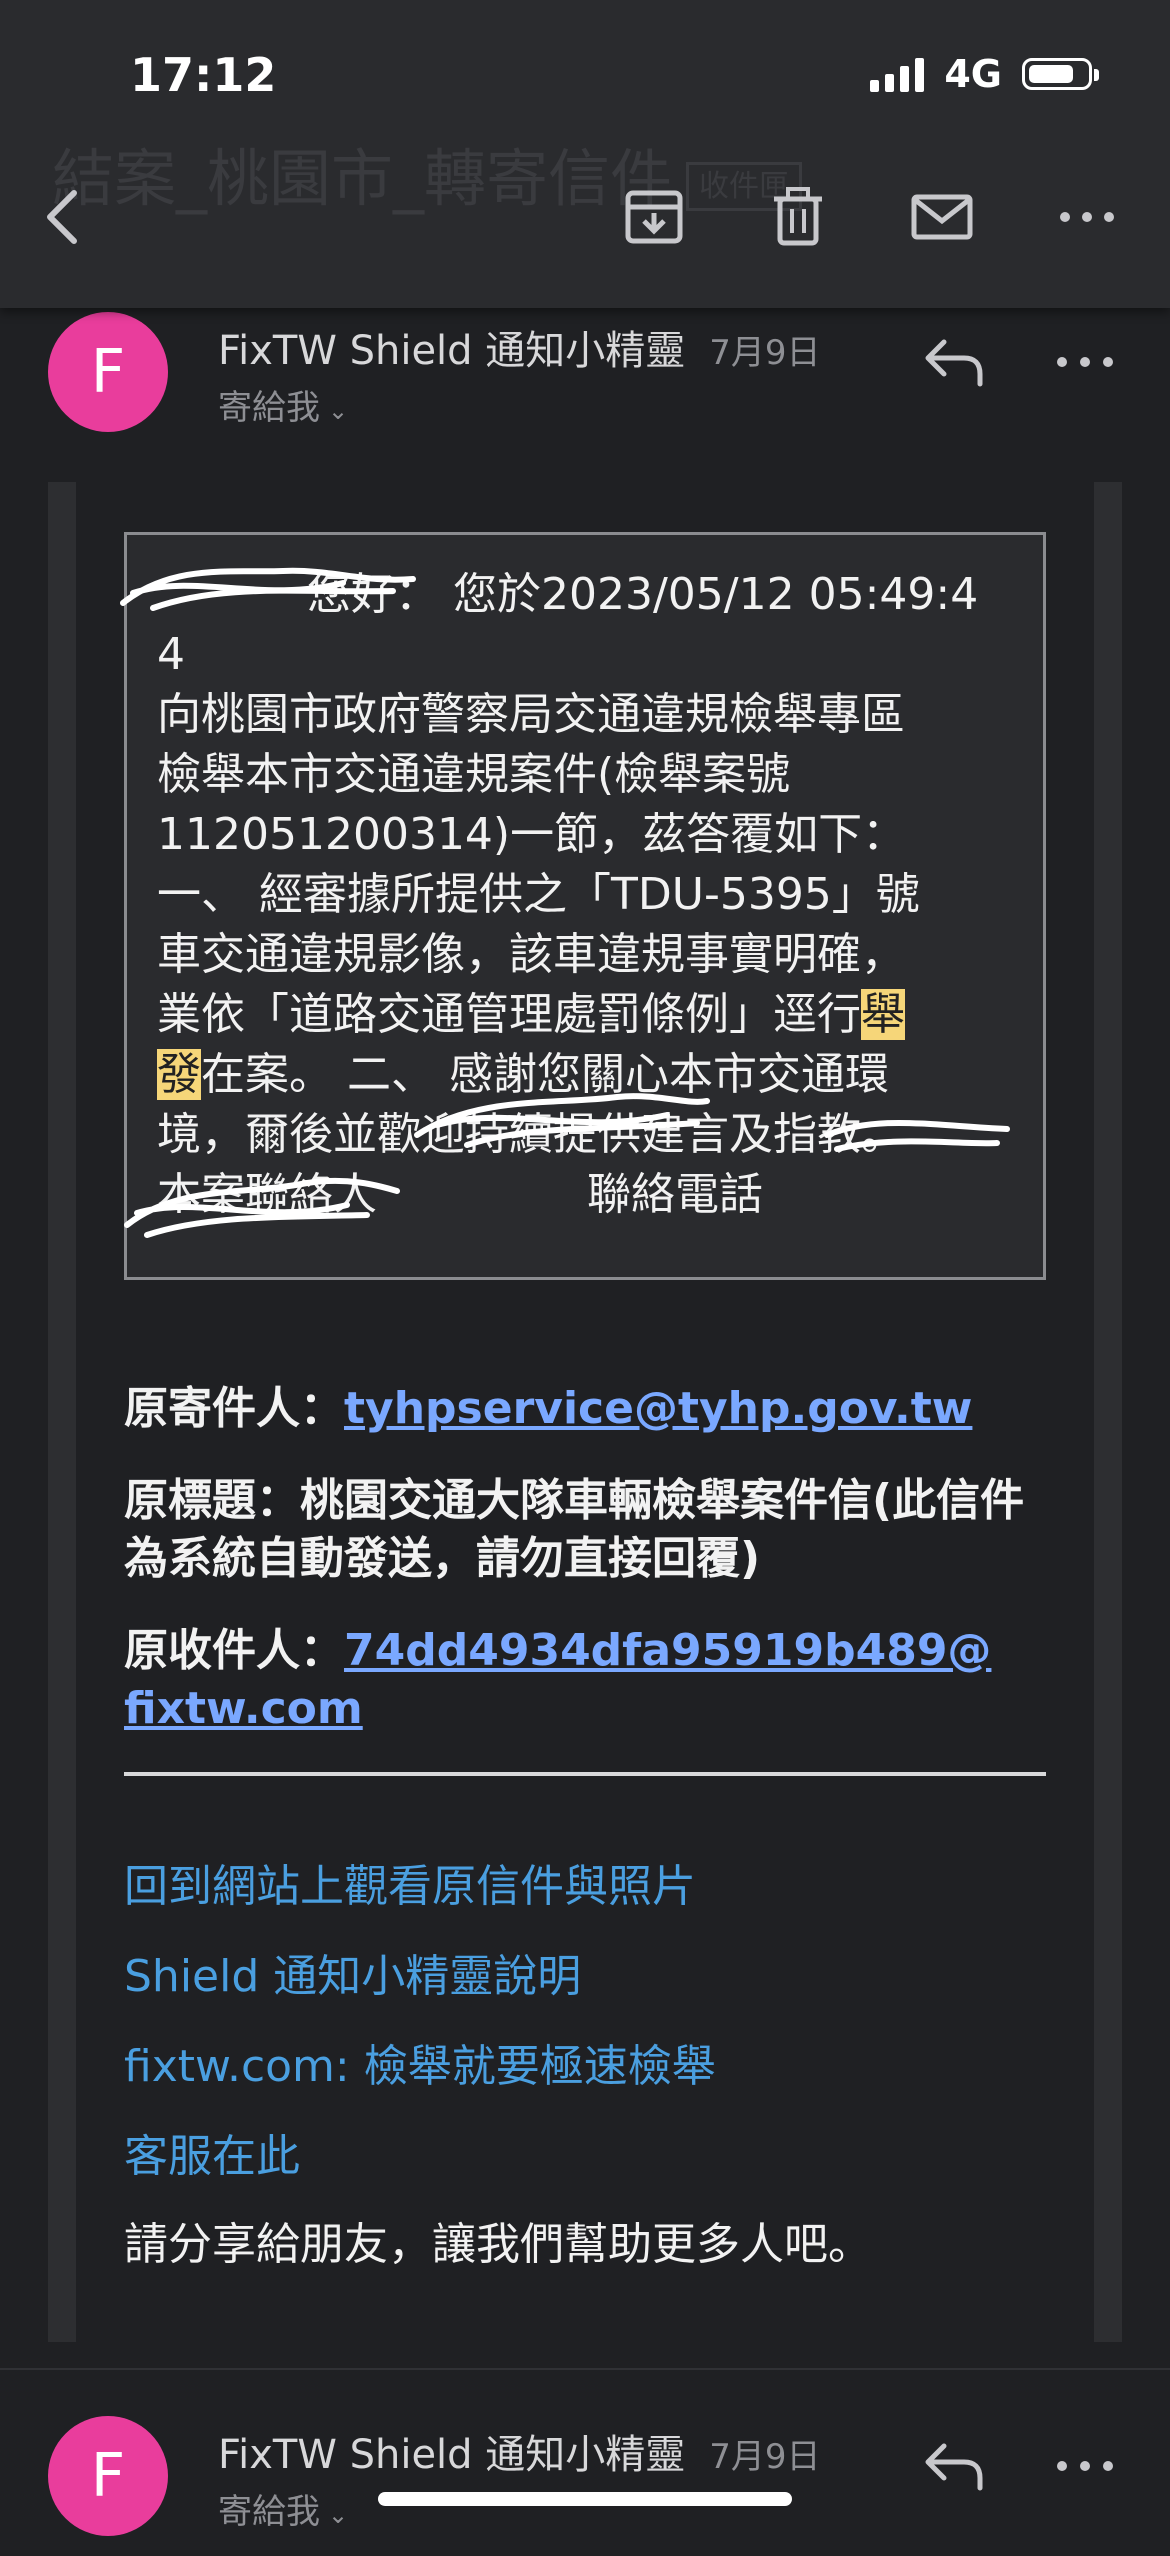 Image resolution: width=1170 pixels, height=2556 pixels. I want to click on network-type: 4G, so click(973, 74).